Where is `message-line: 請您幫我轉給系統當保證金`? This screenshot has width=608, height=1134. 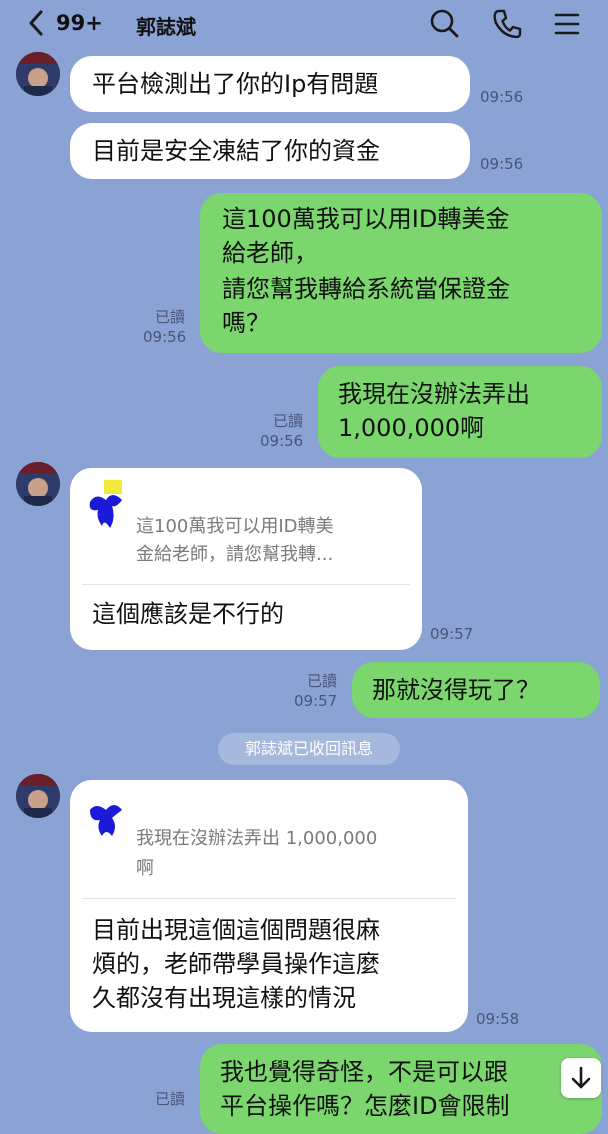
message-line: 請您幫我轉給系統當保證金 is located at coordinates (366, 289).